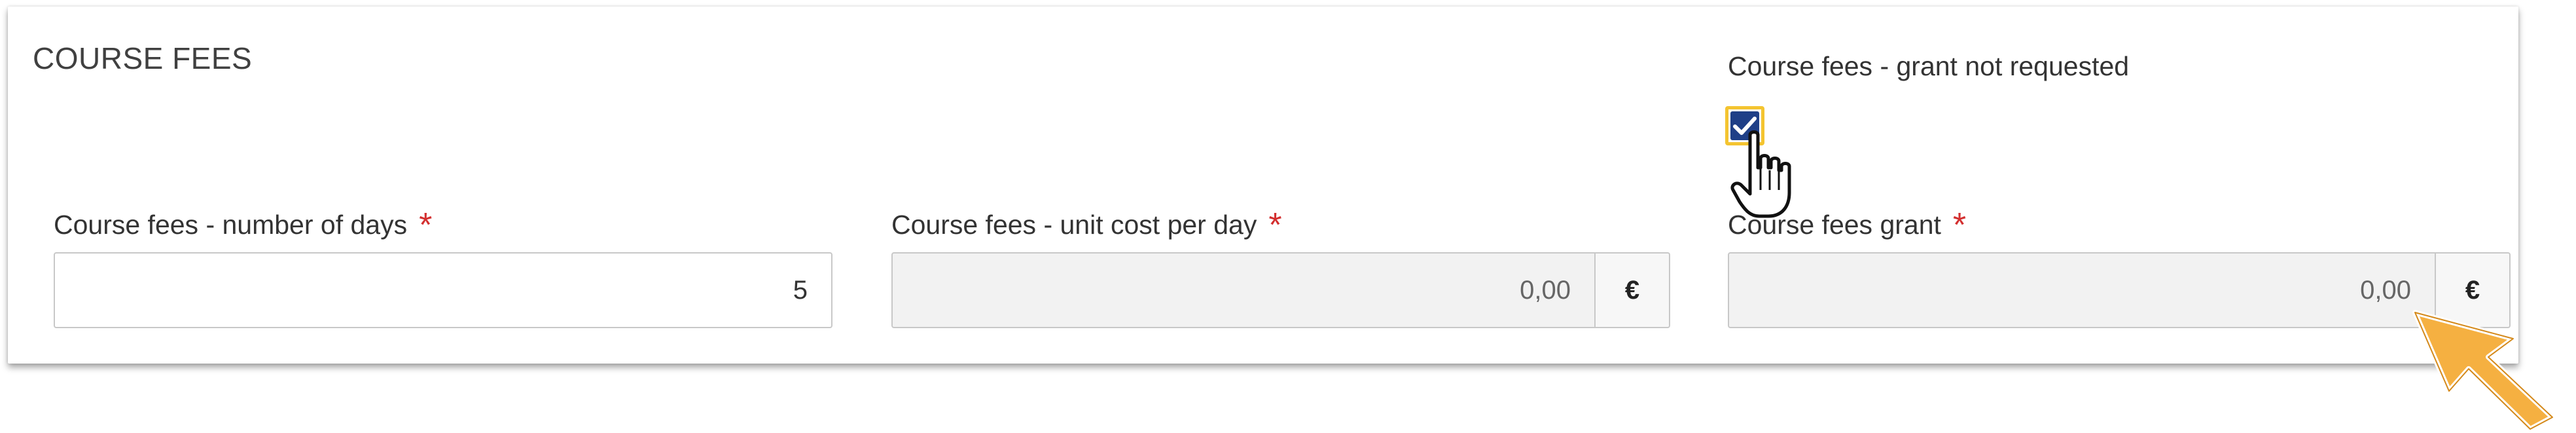  What do you see at coordinates (1760, 174) in the screenshot?
I see `hand-pointer-icon` at bounding box center [1760, 174].